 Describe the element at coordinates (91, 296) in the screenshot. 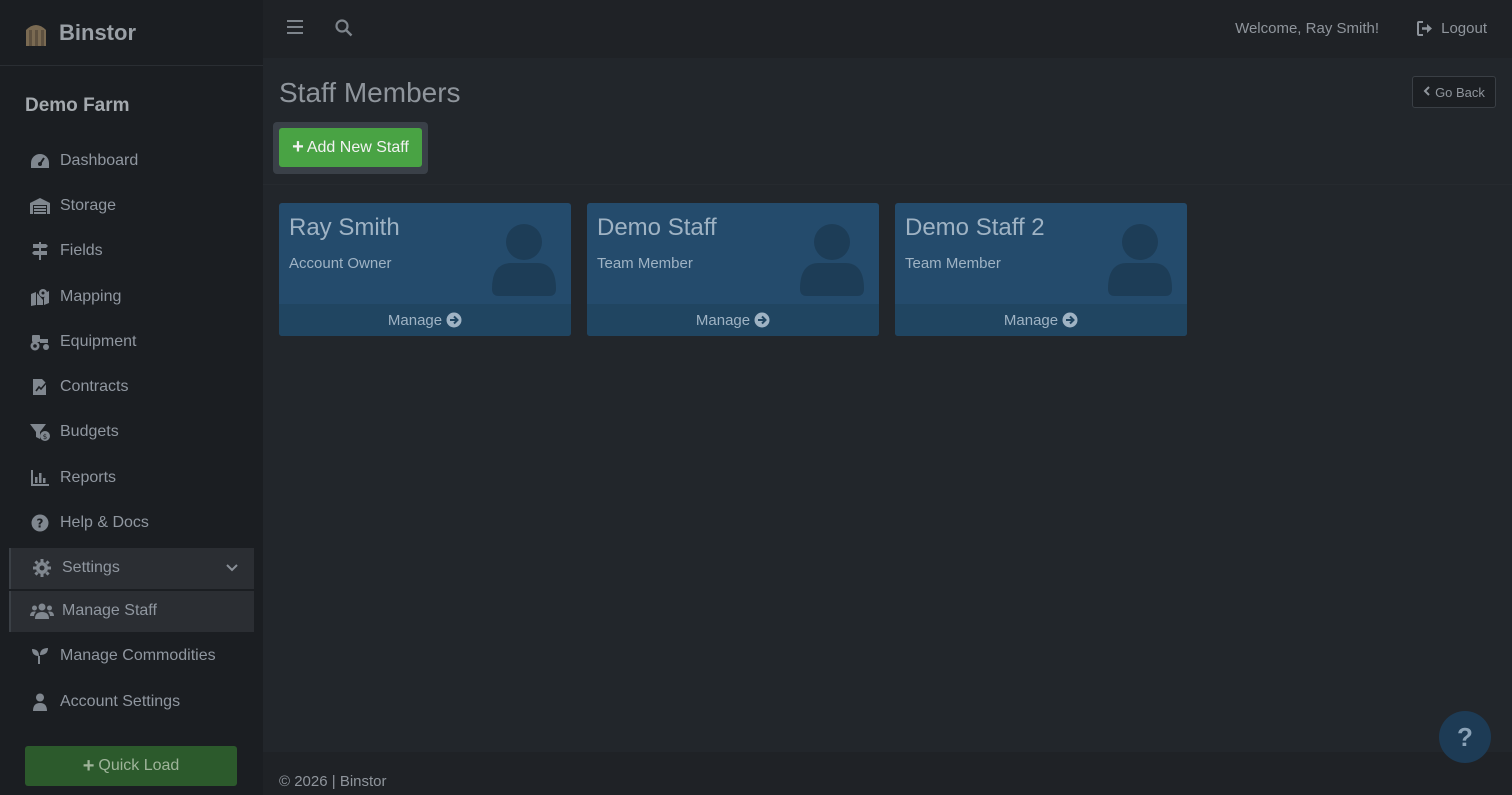

I see `sidebar-item-label: Mapping` at that location.